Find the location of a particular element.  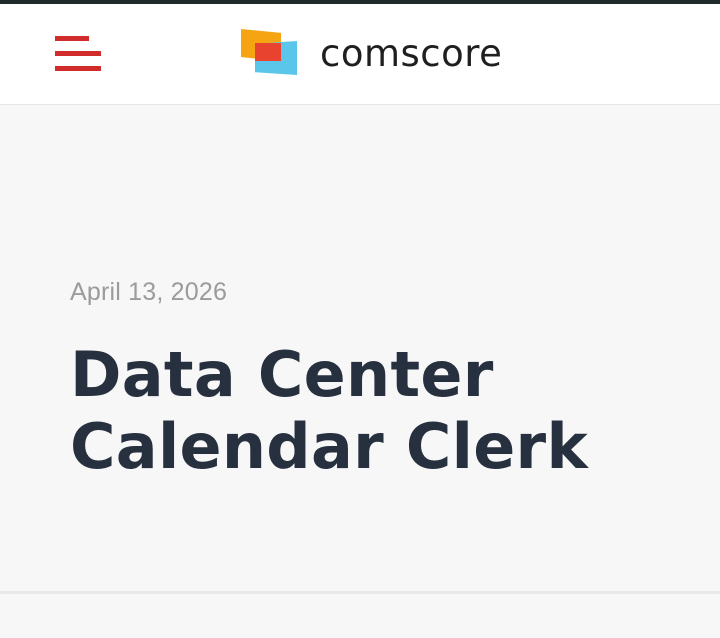

logo-red-overlap is located at coordinates (268, 52).